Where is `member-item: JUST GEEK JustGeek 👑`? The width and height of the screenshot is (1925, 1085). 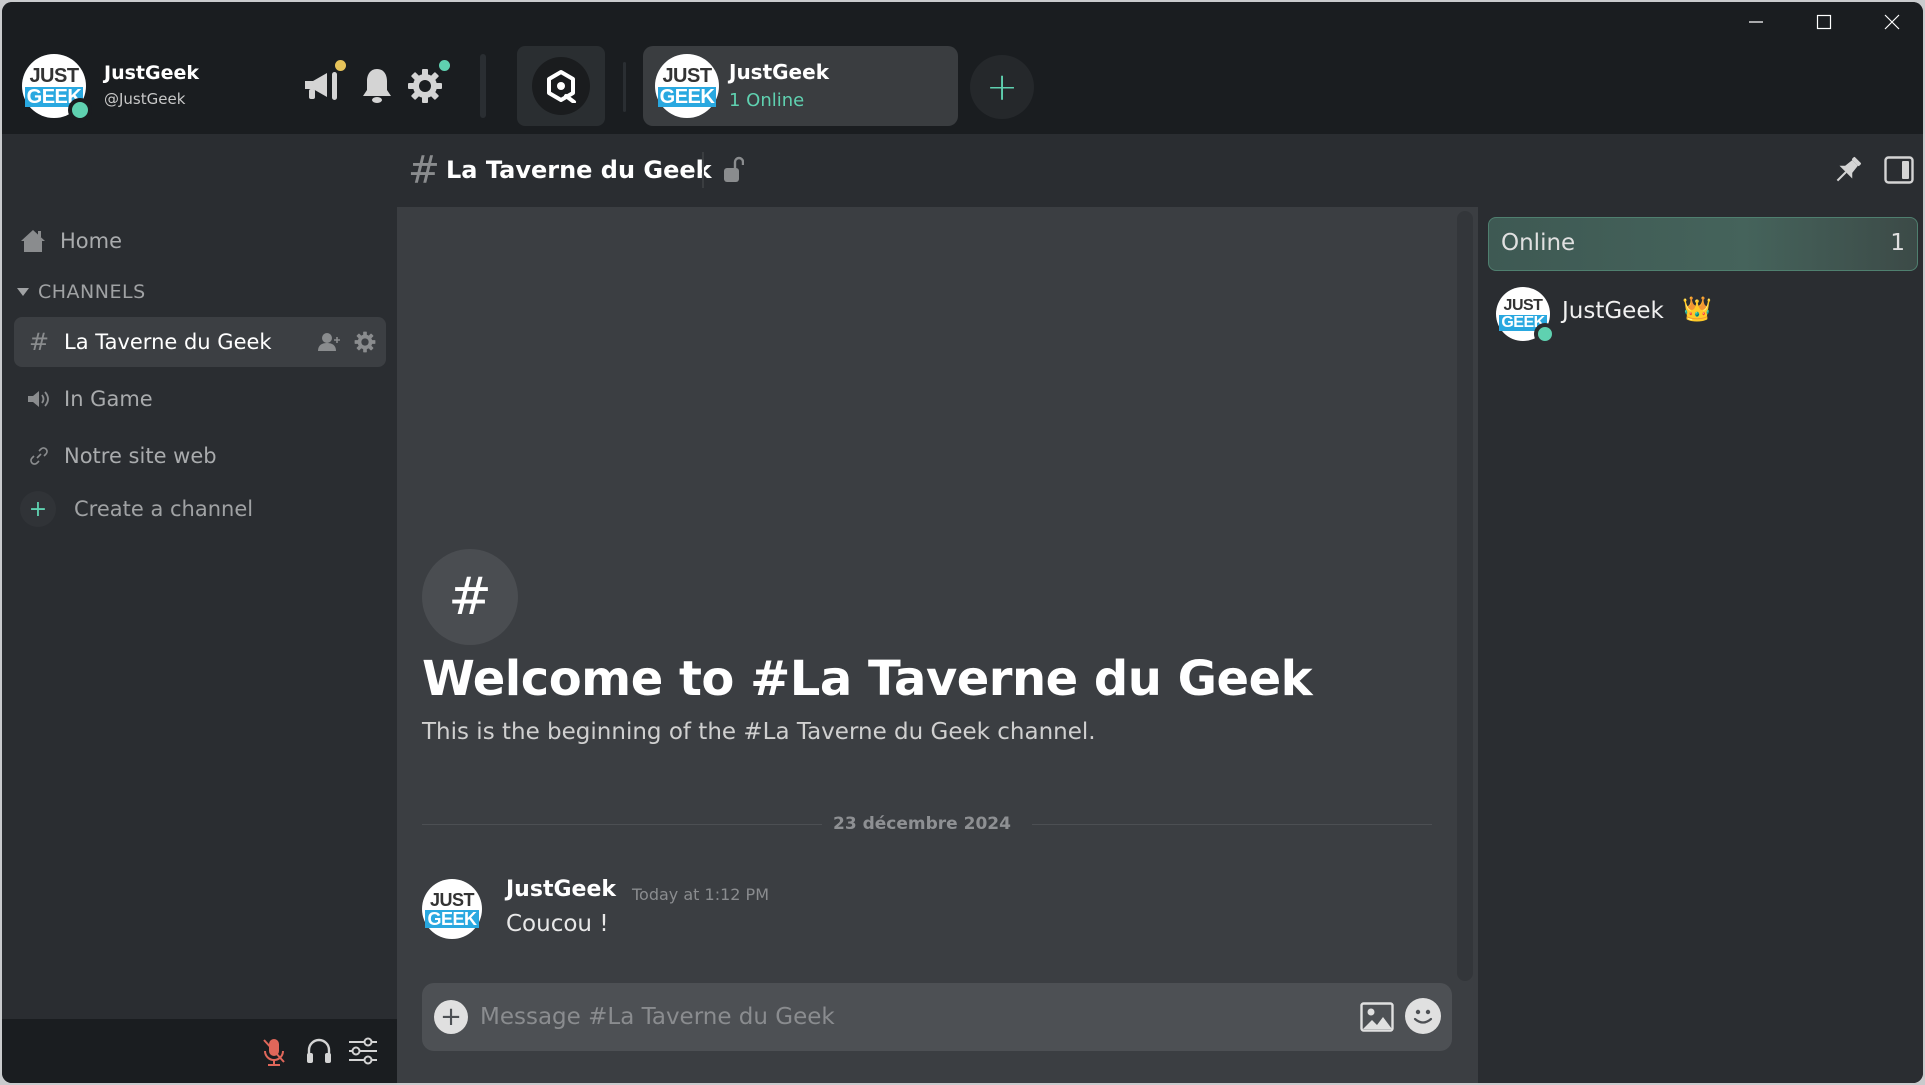 member-item: JUST GEEK JustGeek 👑 is located at coordinates (1696, 314).